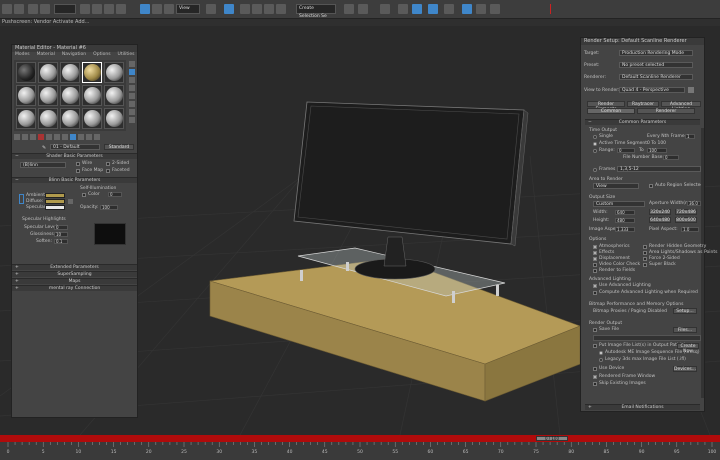  I want to click on material-id-channel-icon, so click(65, 137).